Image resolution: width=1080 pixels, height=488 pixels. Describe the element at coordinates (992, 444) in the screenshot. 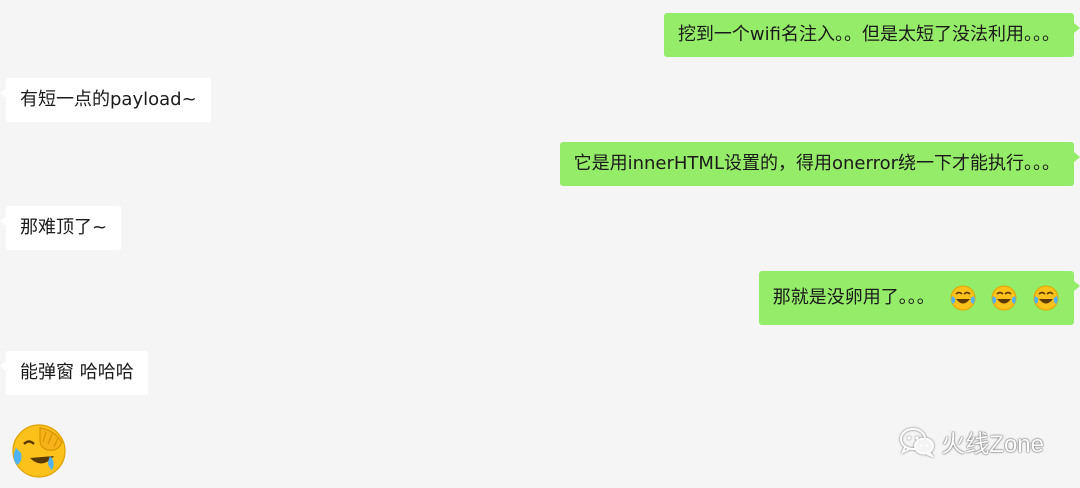

I see `watermark-brand: 火线Zone` at that location.